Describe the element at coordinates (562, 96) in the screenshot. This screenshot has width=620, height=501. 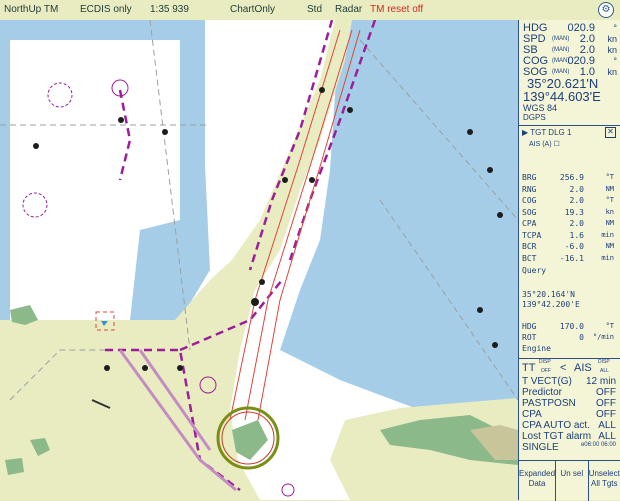
I see `own-longitude: 139°44.603'E` at that location.